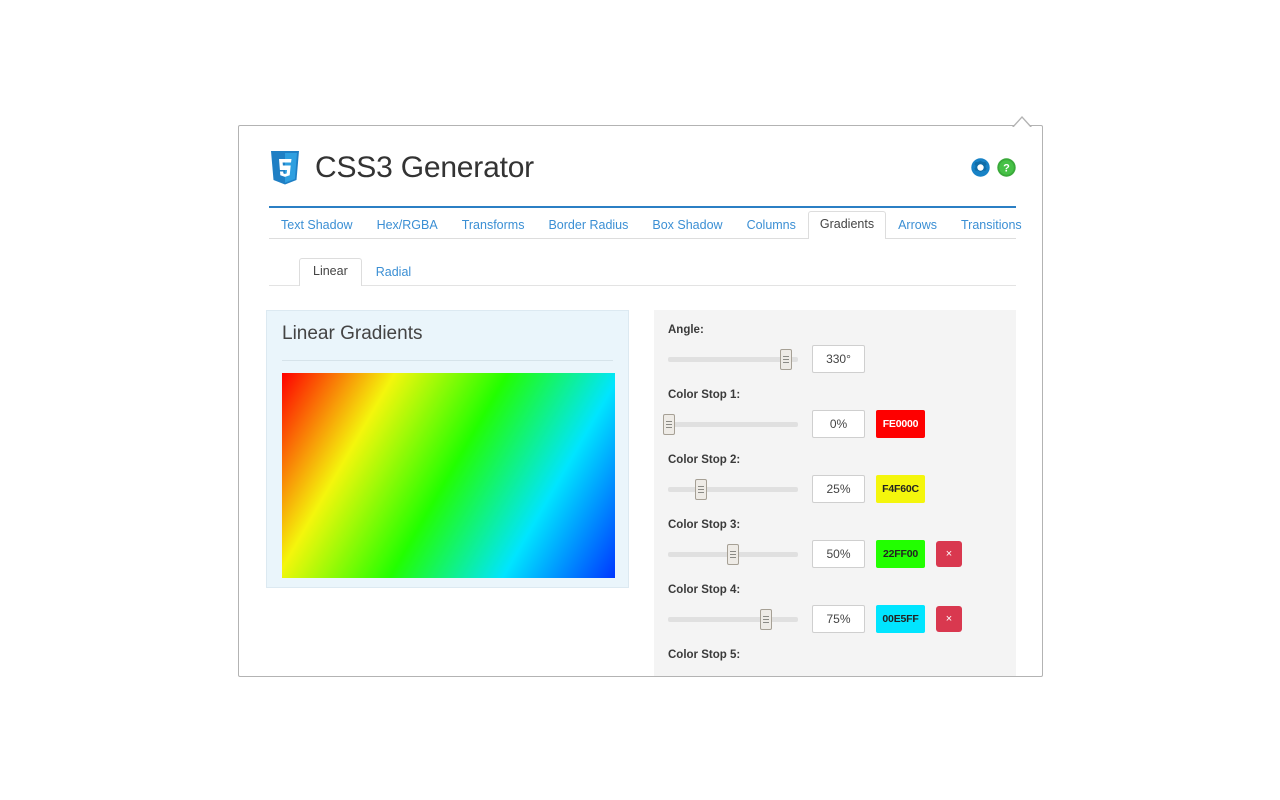 The image size is (1280, 800). What do you see at coordinates (991, 226) in the screenshot?
I see `tab-transitions: Transitions` at bounding box center [991, 226].